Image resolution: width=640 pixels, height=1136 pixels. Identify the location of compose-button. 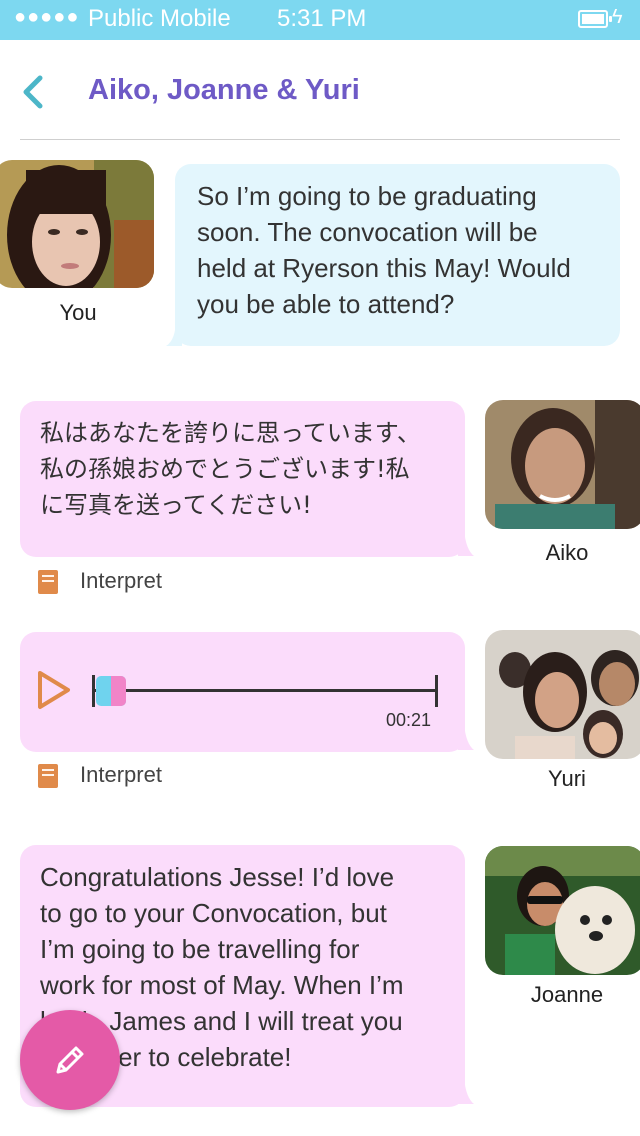
(70, 1060).